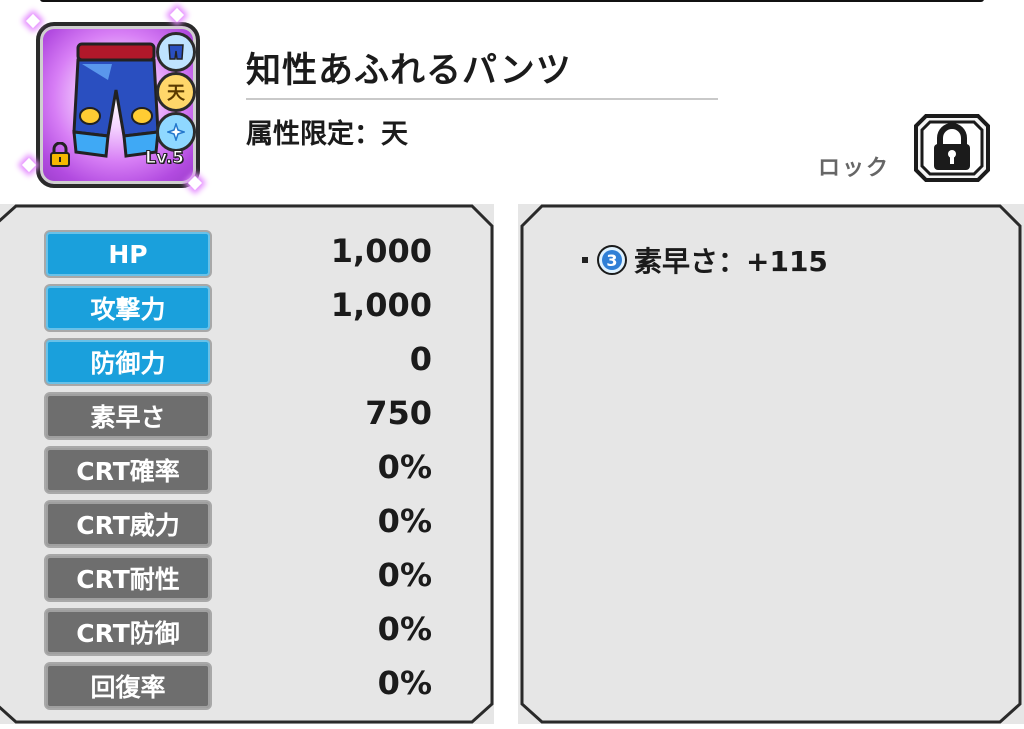 The image size is (1024, 729). What do you see at coordinates (327, 134) in the screenshot?
I see `attribute-limit: 属性限定：天` at bounding box center [327, 134].